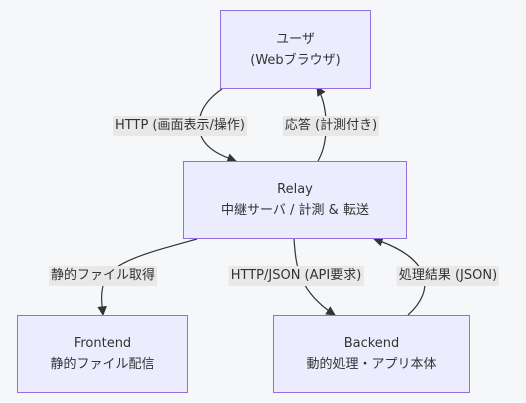  What do you see at coordinates (371, 343) in the screenshot?
I see `node-backend-title: Backend` at bounding box center [371, 343].